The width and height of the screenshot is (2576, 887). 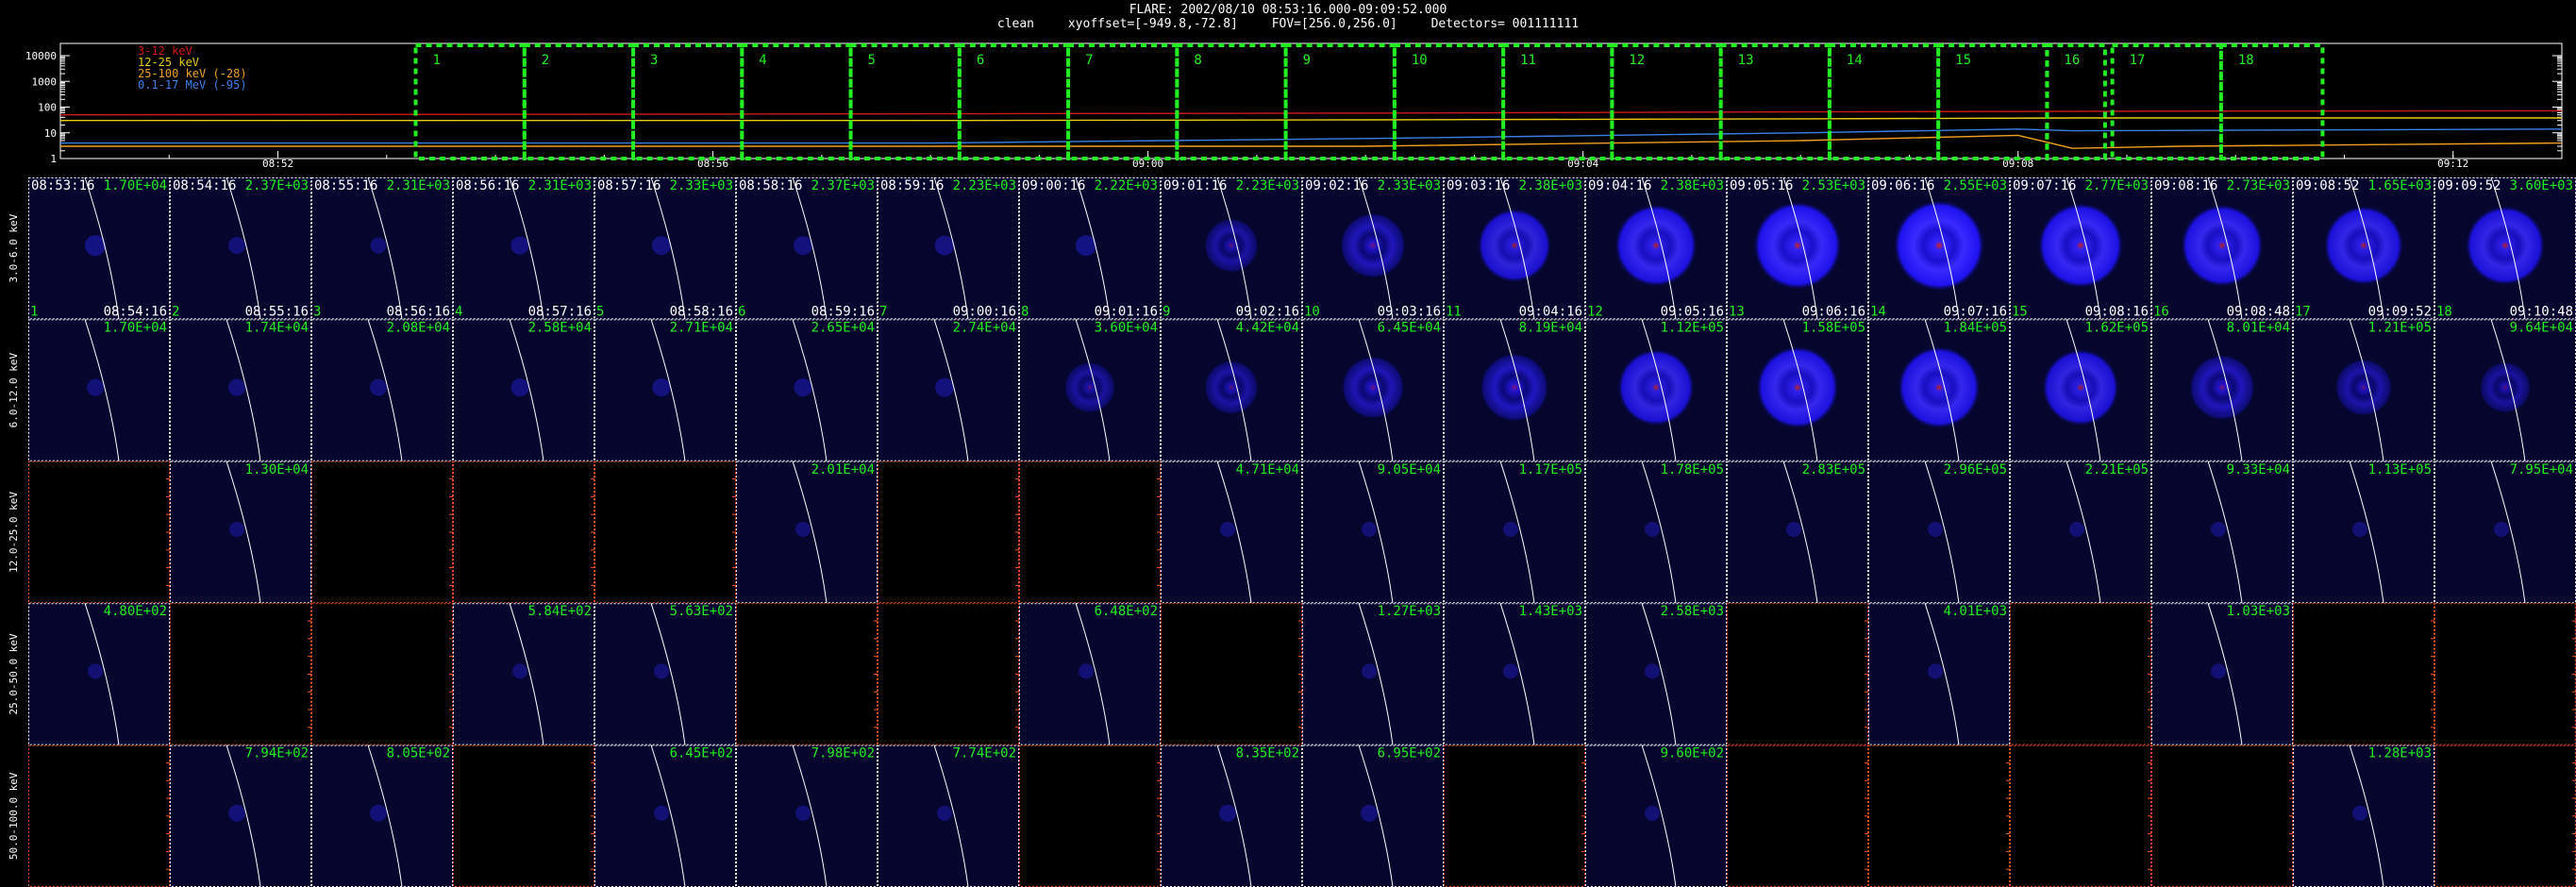 I want to click on time-interval-label: 8, so click(x=1197, y=60).